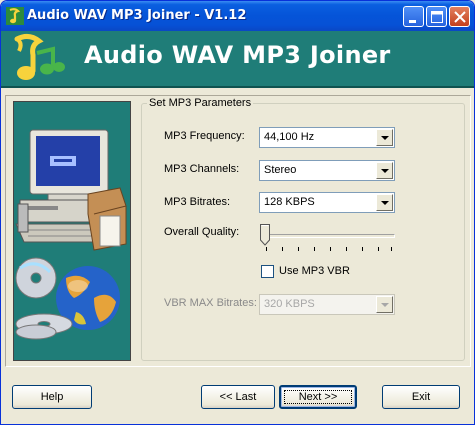 This screenshot has height=425, width=475. What do you see at coordinates (314, 271) in the screenshot?
I see `use-vbr-label: Use MP3 VBR` at bounding box center [314, 271].